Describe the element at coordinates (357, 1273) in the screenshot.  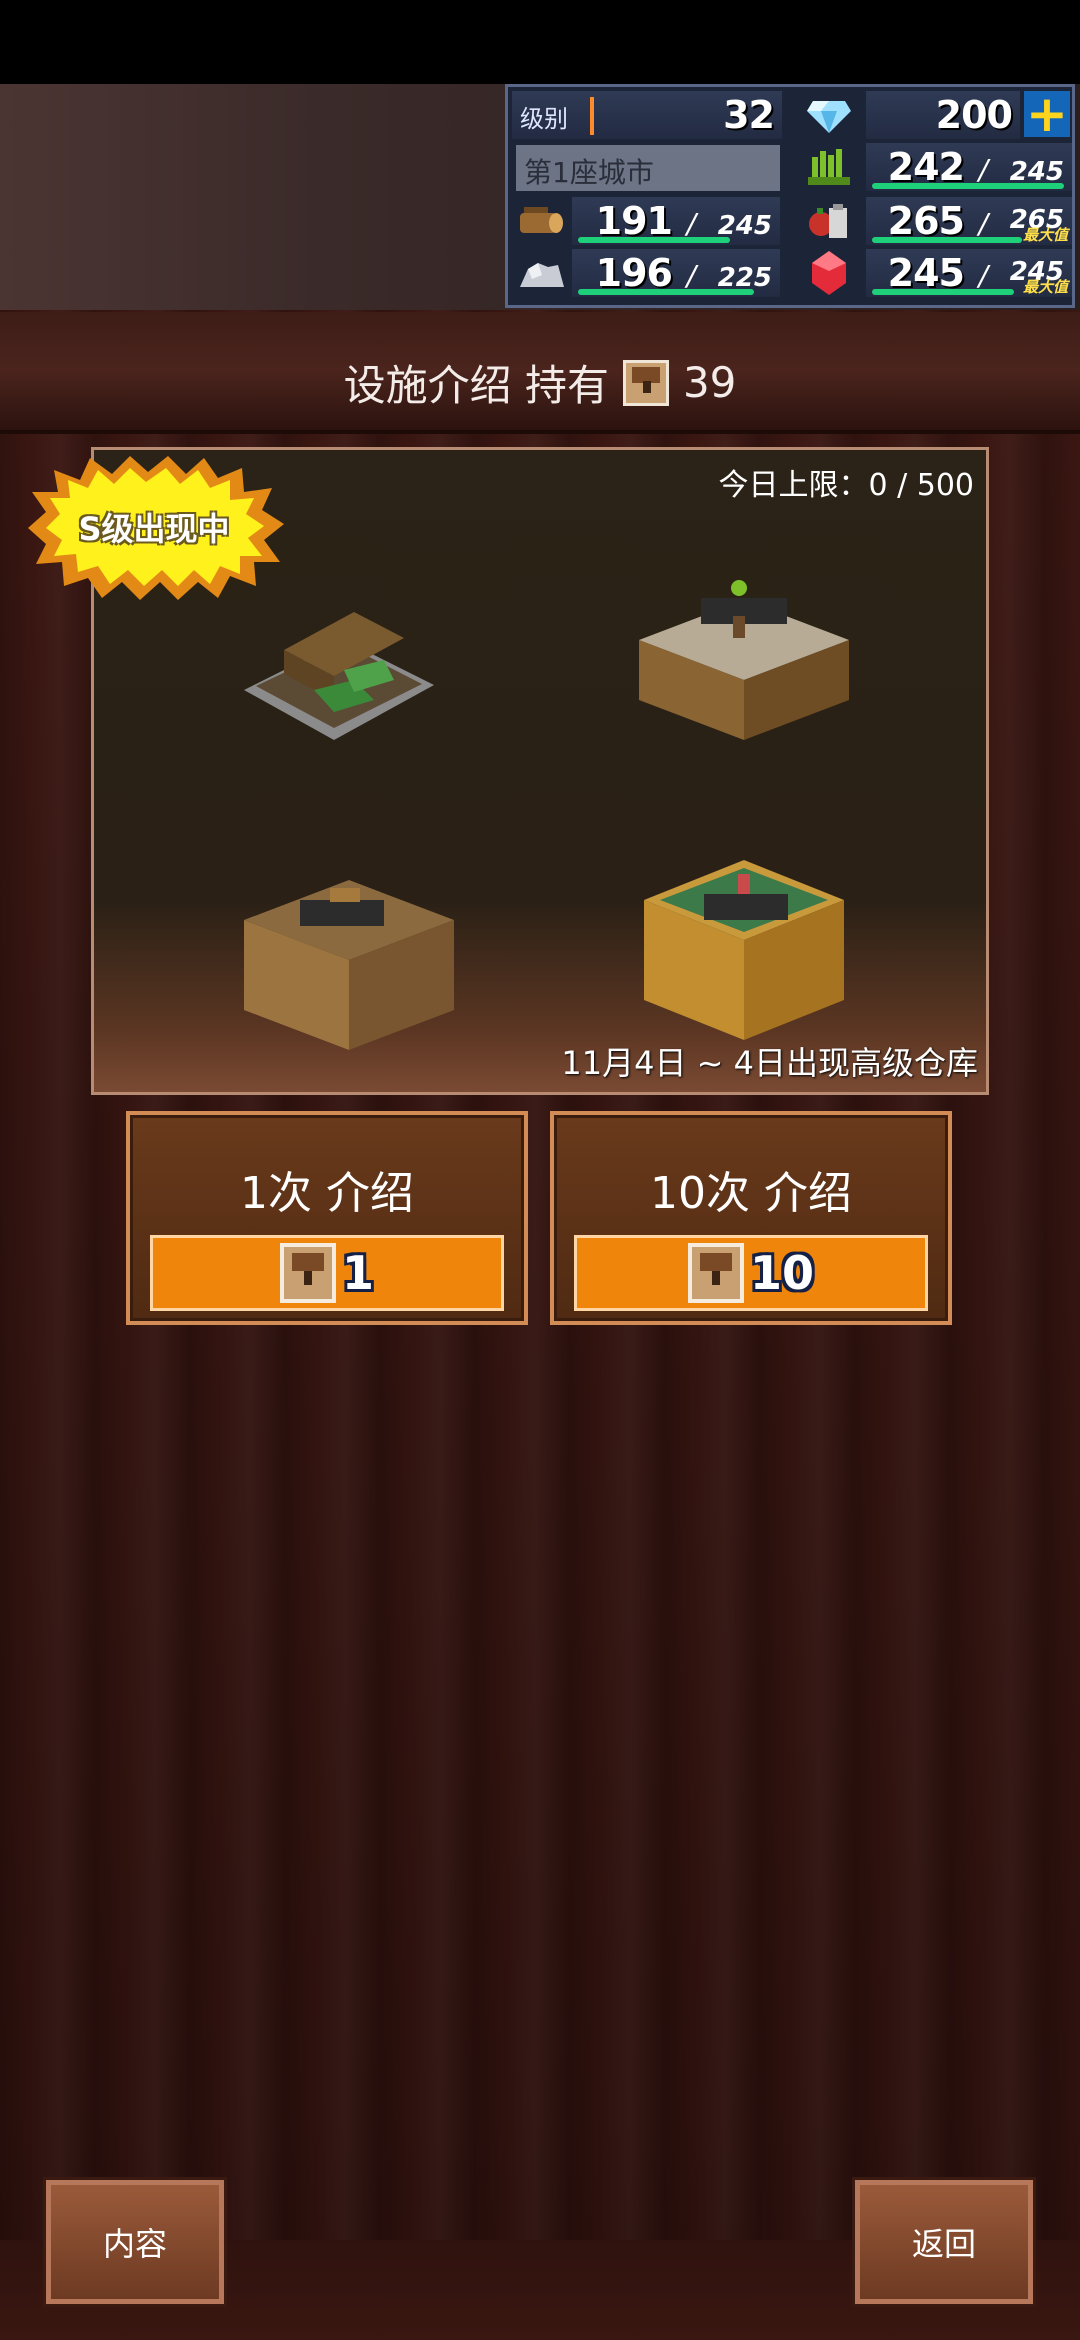
I see `summon-1x-cost-value: 1` at that location.